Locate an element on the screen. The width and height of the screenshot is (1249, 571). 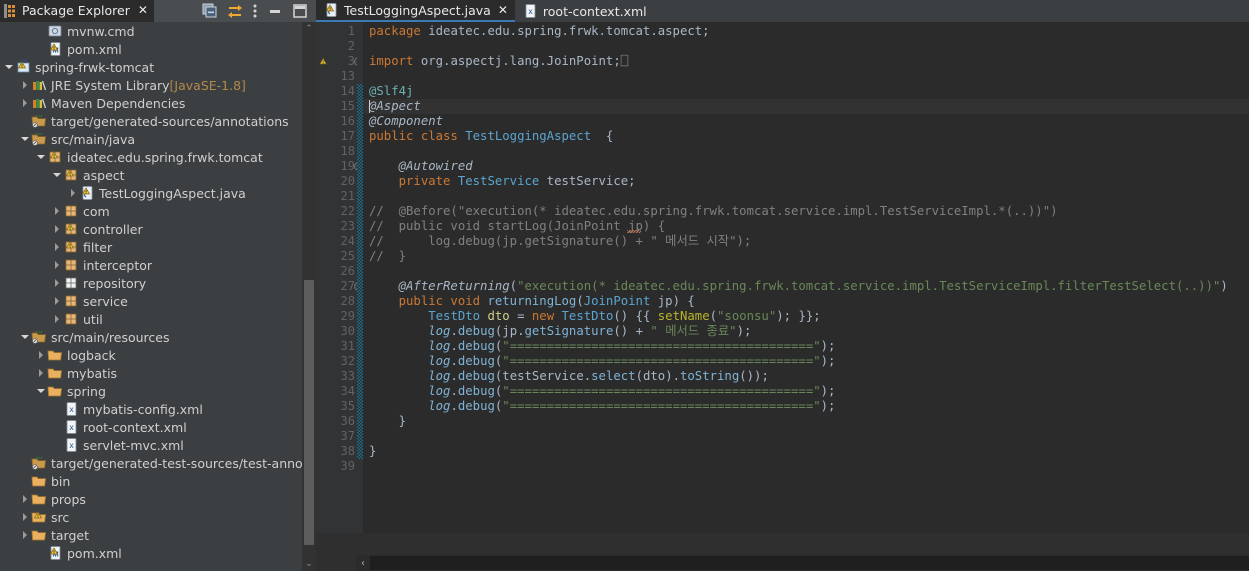
maximize-icon is located at coordinates (300, 11).